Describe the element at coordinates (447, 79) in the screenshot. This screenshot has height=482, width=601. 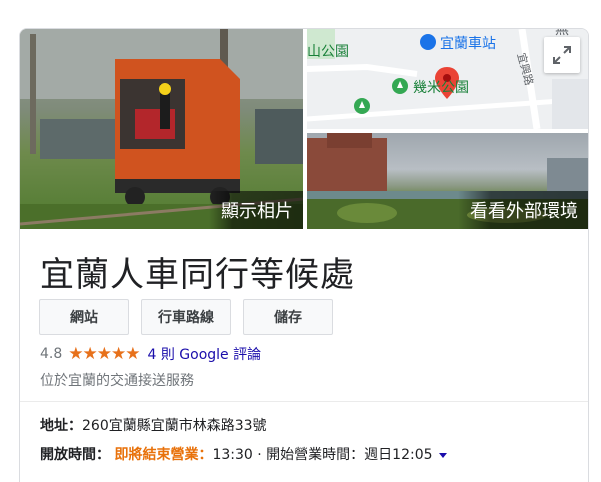
I see `map-thumbnail: 山公園 宜蘭車站 幾米公園 宜興路 無` at that location.